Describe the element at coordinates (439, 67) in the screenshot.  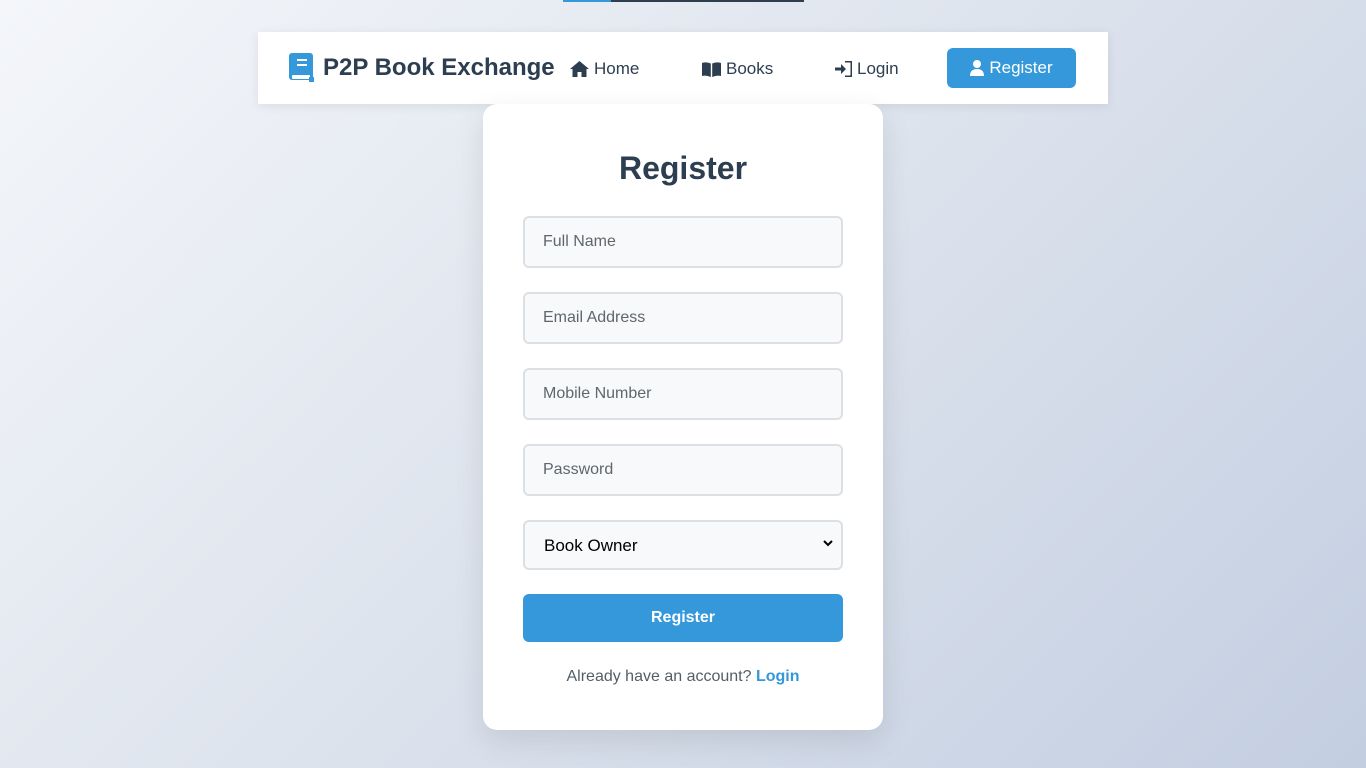
I see `brand-name: P2P Book Exchange` at that location.